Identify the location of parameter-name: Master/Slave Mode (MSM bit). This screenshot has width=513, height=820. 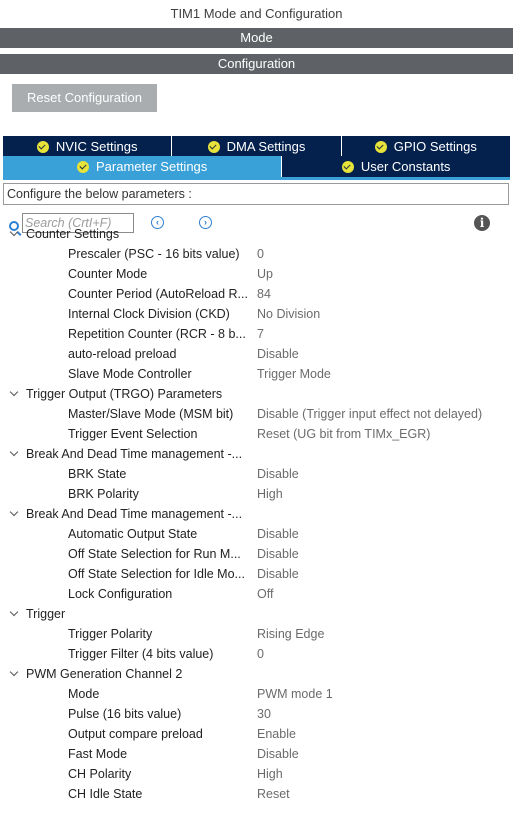
(151, 414).